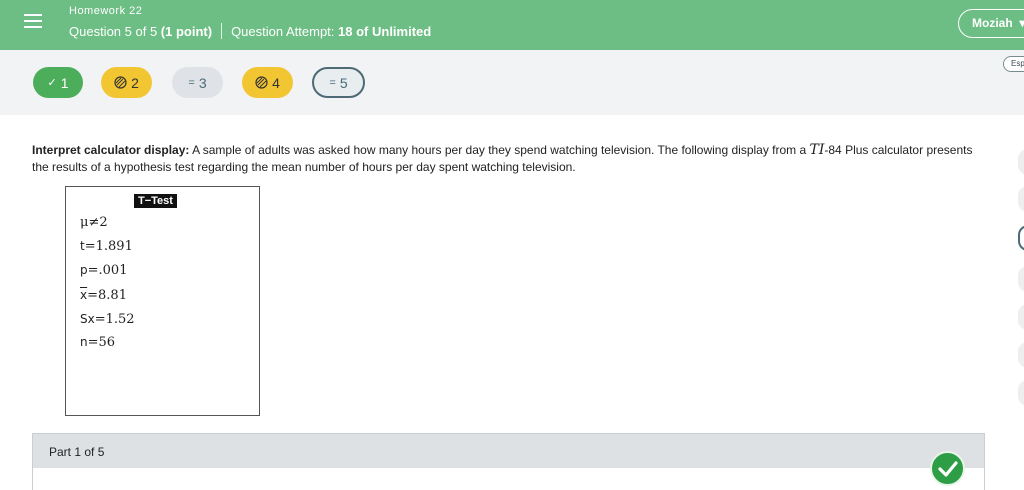  Describe the element at coordinates (94, 222) in the screenshot. I see `calc-line-mu: μ≠2` at that location.